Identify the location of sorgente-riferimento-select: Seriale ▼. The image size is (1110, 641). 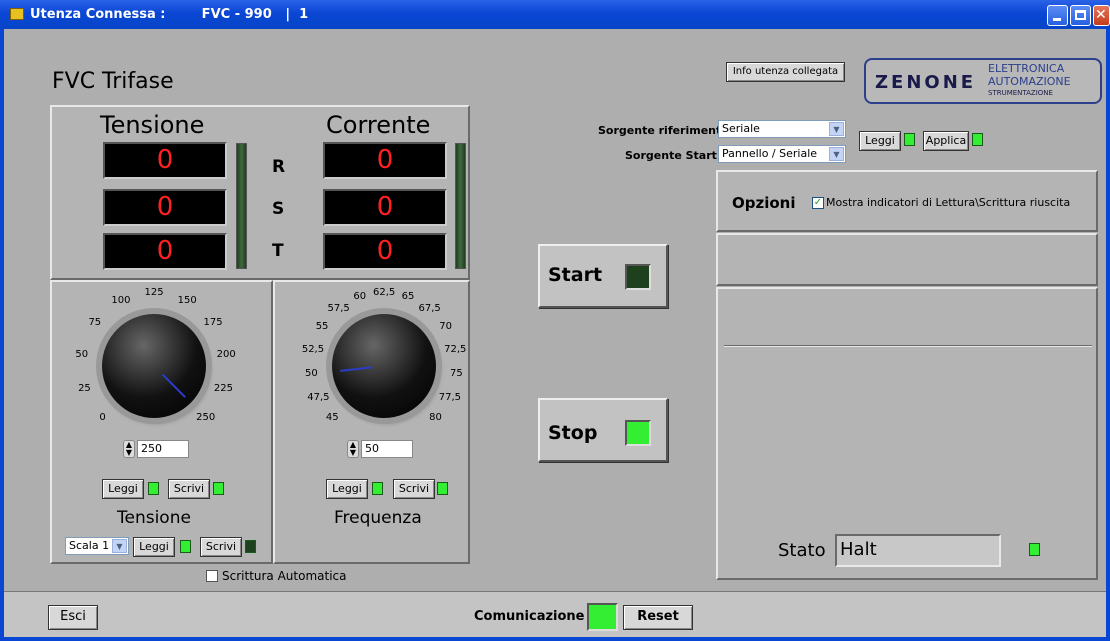
(782, 129).